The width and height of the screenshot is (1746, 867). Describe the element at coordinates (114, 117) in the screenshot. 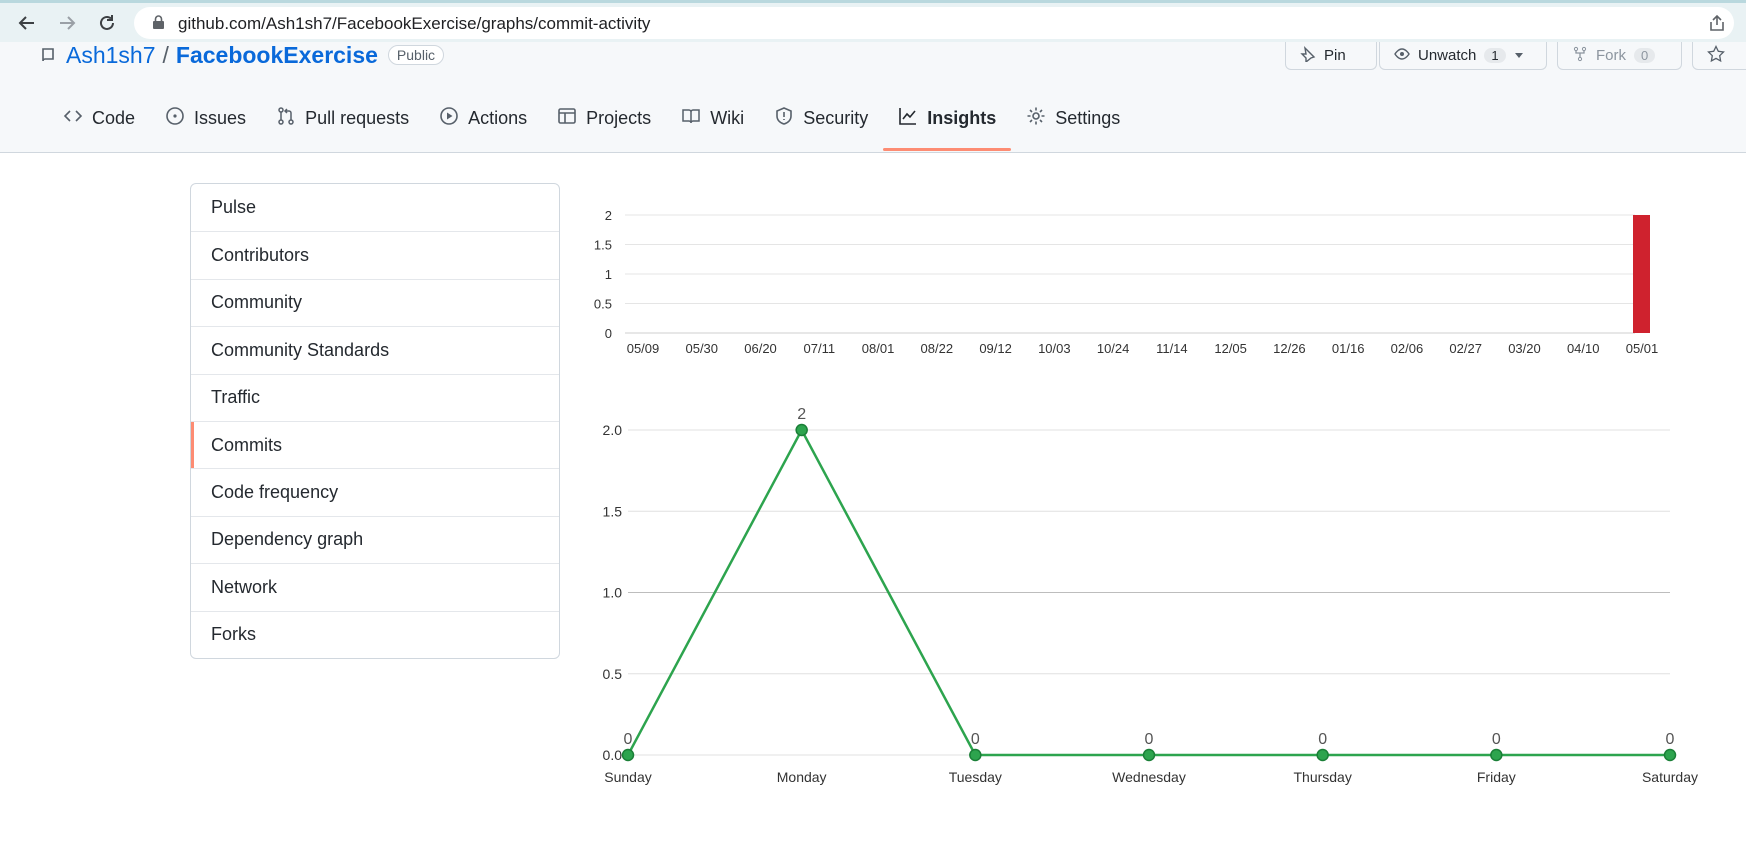

I see `tab-label: Code` at that location.